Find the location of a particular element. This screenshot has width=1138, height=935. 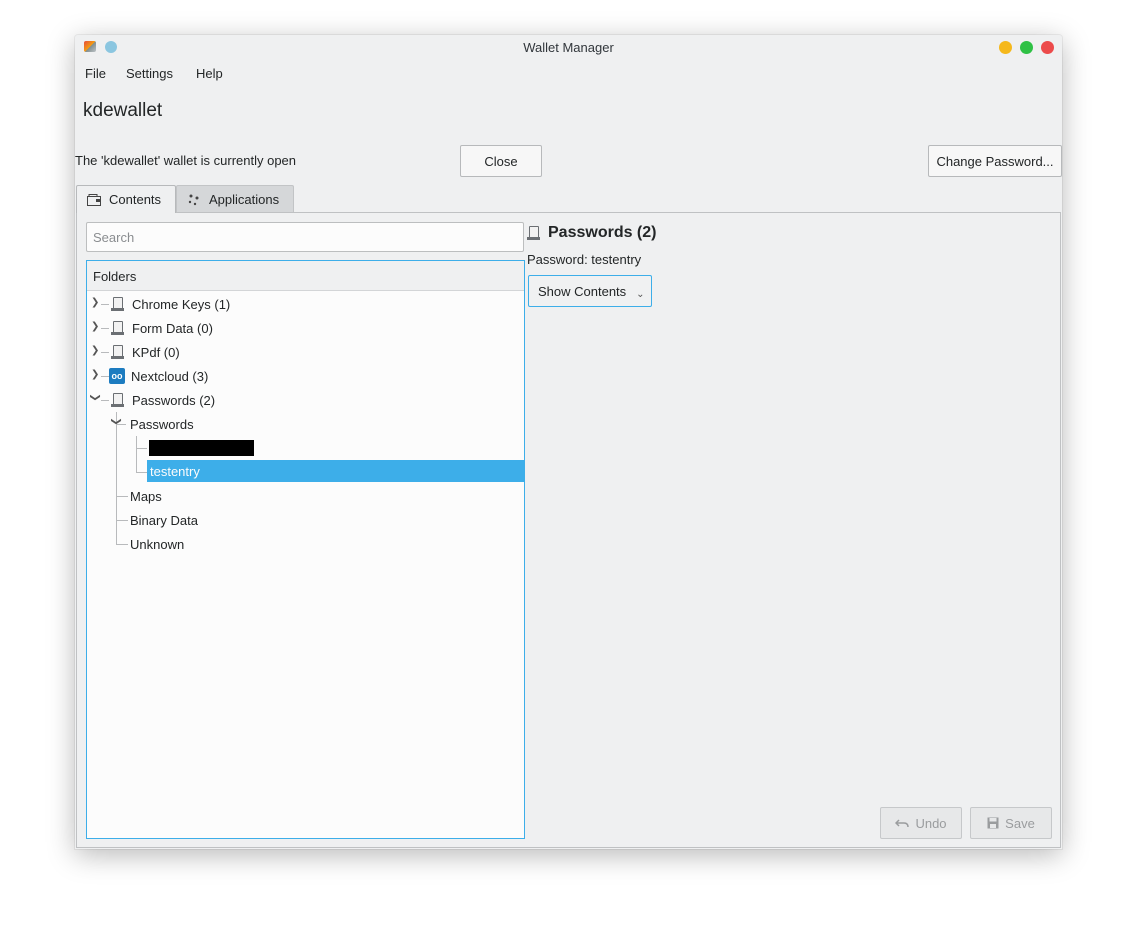

maximize-button is located at coordinates (1026, 47).